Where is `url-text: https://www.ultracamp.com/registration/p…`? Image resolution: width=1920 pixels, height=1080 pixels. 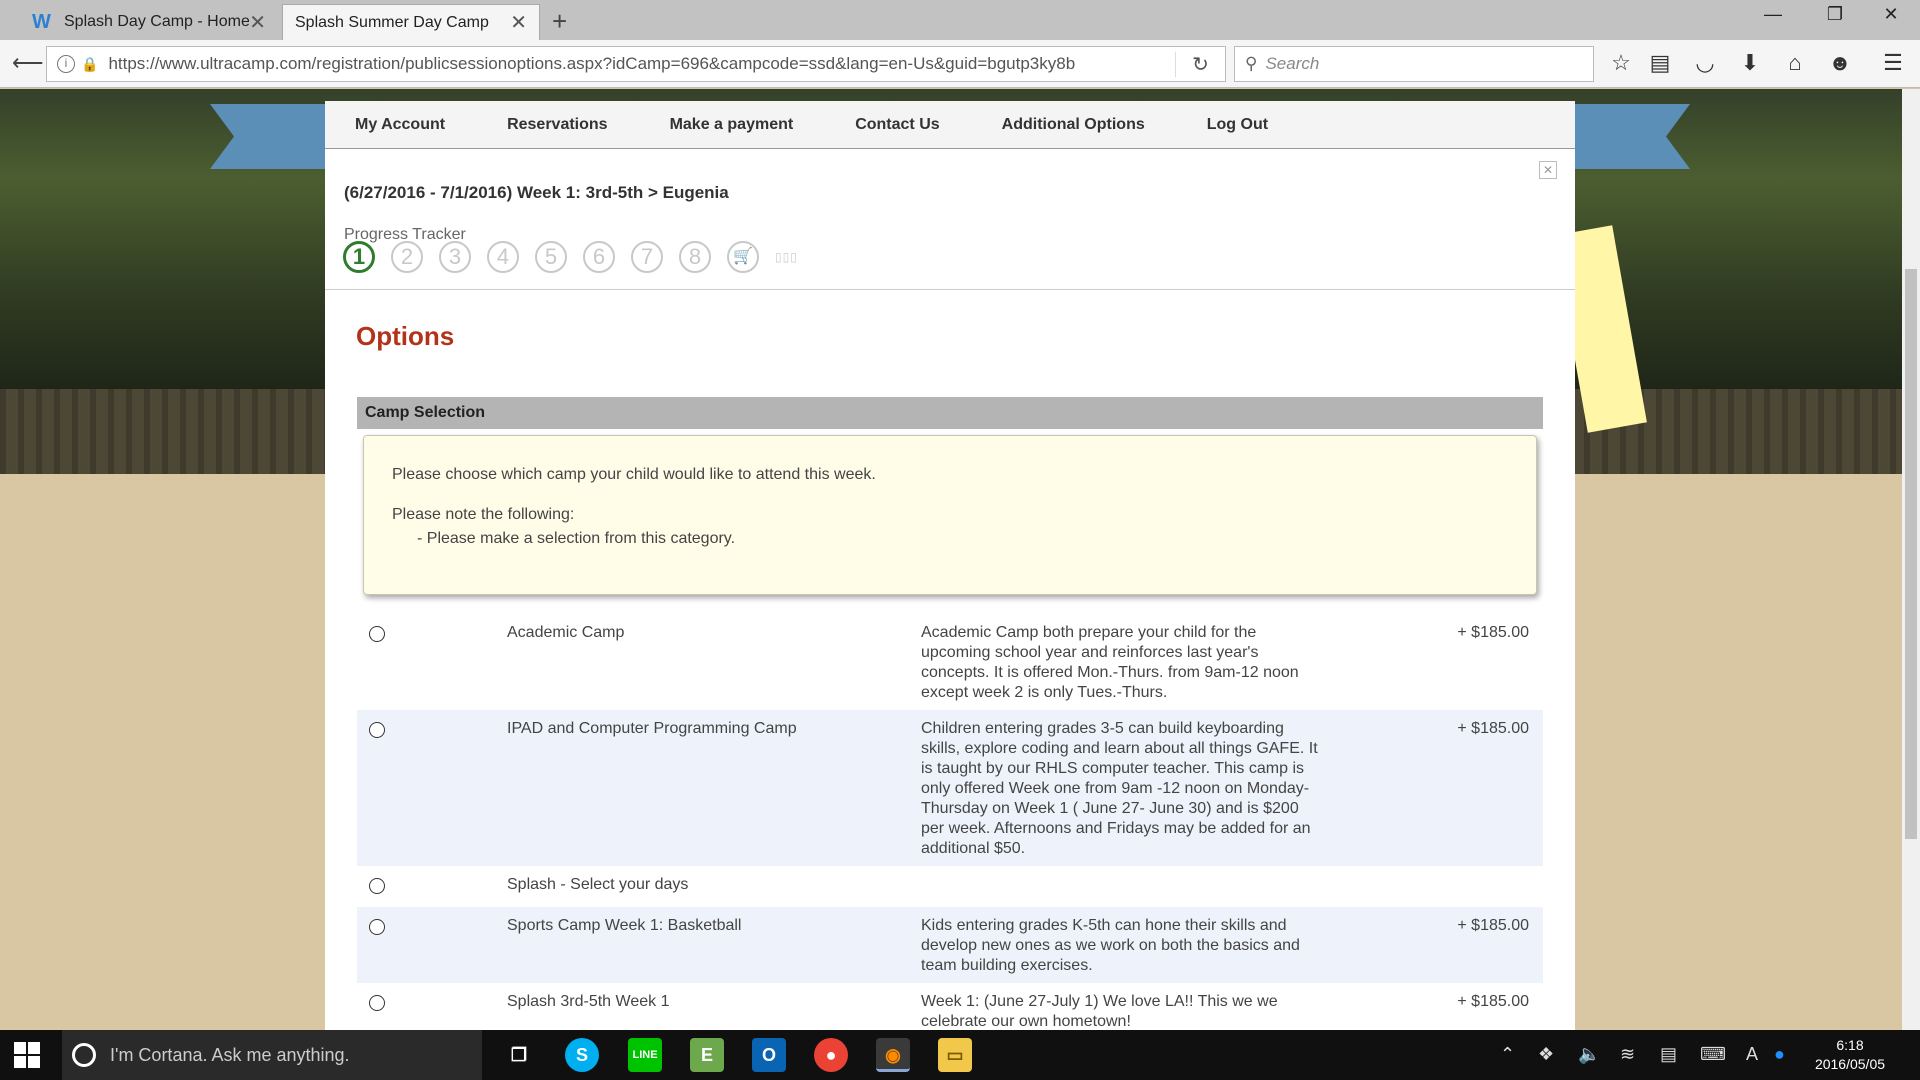 url-text: https://www.ultracamp.com/registration/p… is located at coordinates (641, 64).